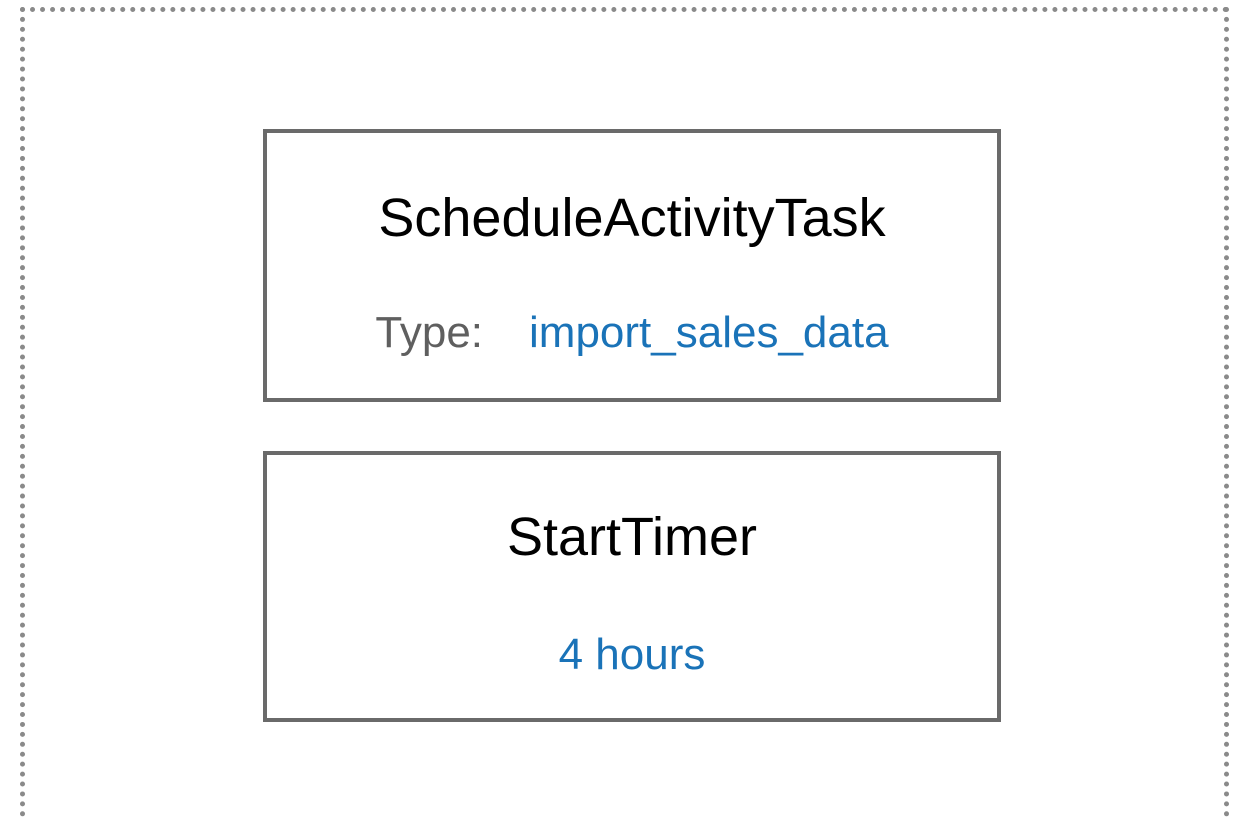 This screenshot has height=820, width=1244. What do you see at coordinates (631, 537) in the screenshot?
I see `node-title: StartTimer` at bounding box center [631, 537].